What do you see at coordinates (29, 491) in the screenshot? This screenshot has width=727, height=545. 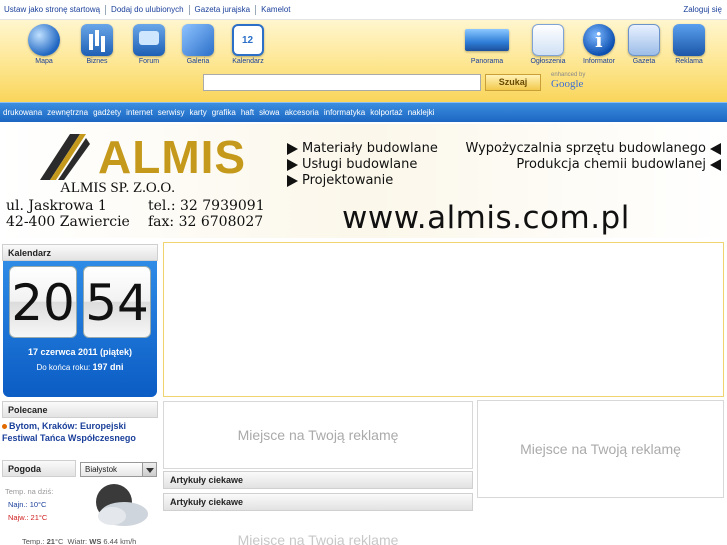 I see `today-label: Temp. na dziś:` at bounding box center [29, 491].